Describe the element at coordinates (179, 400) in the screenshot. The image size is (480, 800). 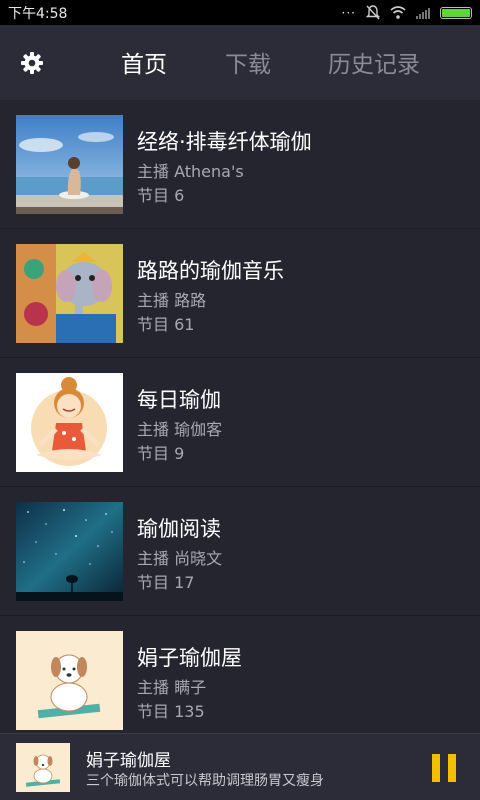
I see `program-title: 每日瑜伽` at that location.